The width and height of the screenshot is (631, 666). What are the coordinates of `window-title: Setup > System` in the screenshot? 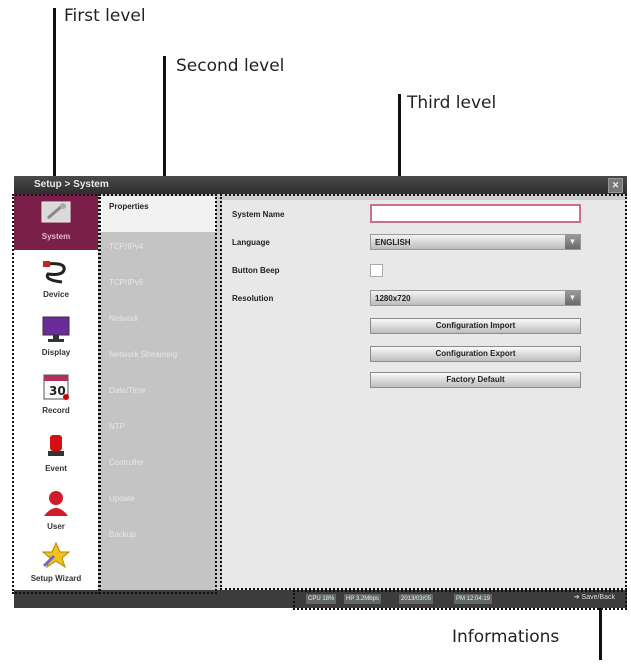 It's located at (71, 184).